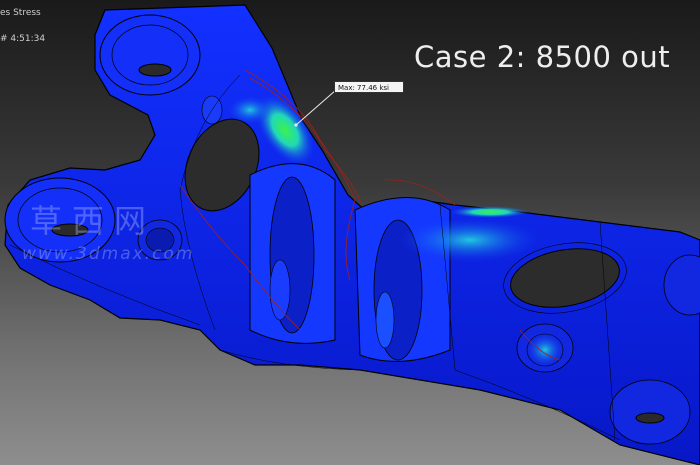 The image size is (700, 465). Describe the element at coordinates (542, 57) in the screenshot. I see `case-label: Case 2: 8500 out` at that location.